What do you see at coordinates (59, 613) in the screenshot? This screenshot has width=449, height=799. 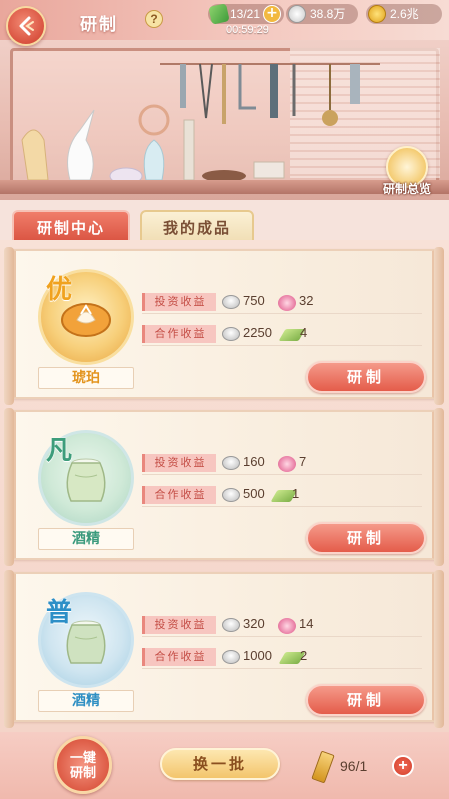 I see `grade-badge: 普` at bounding box center [59, 613].